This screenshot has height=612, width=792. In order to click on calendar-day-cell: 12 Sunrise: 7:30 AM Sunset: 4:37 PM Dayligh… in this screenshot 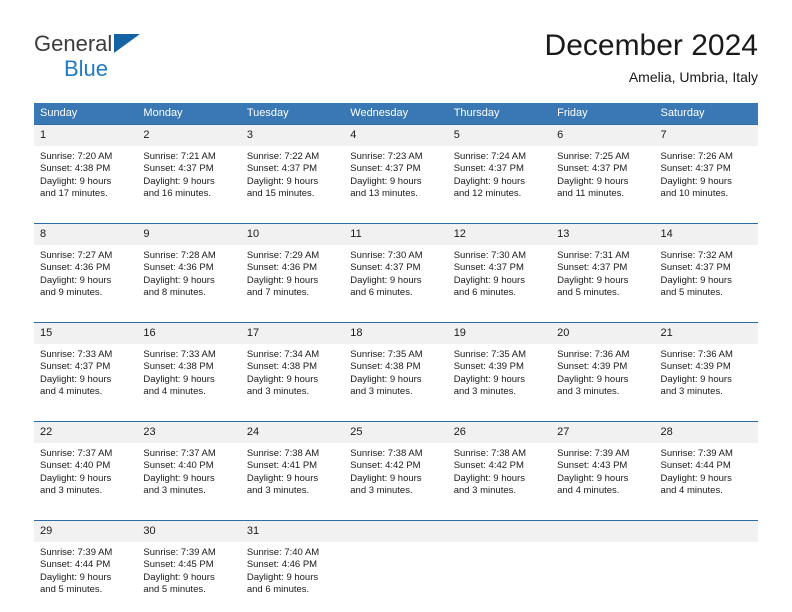, I will do `click(499, 267)`.